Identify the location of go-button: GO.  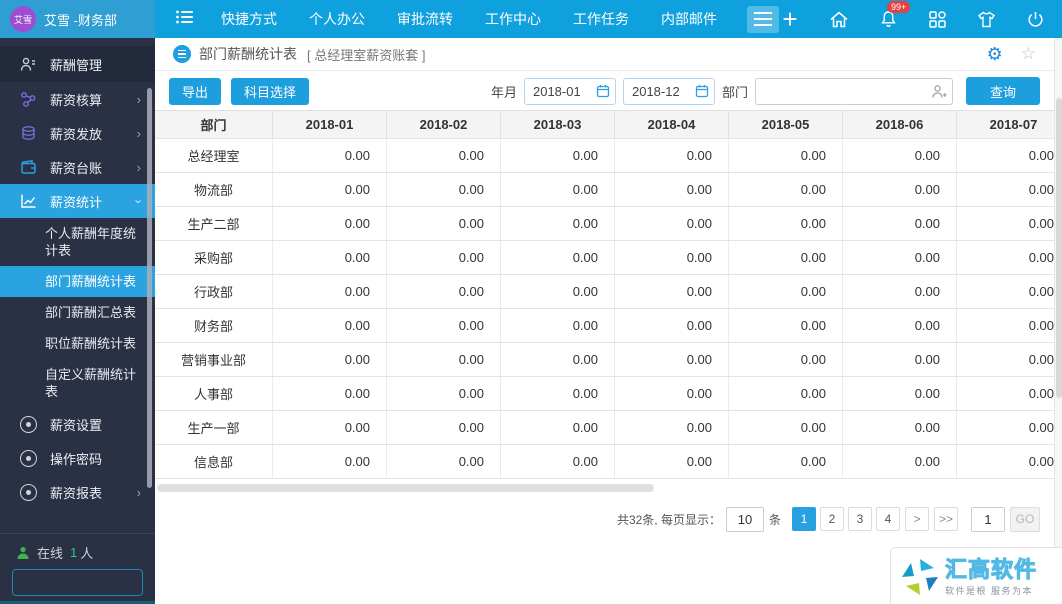
(1025, 519).